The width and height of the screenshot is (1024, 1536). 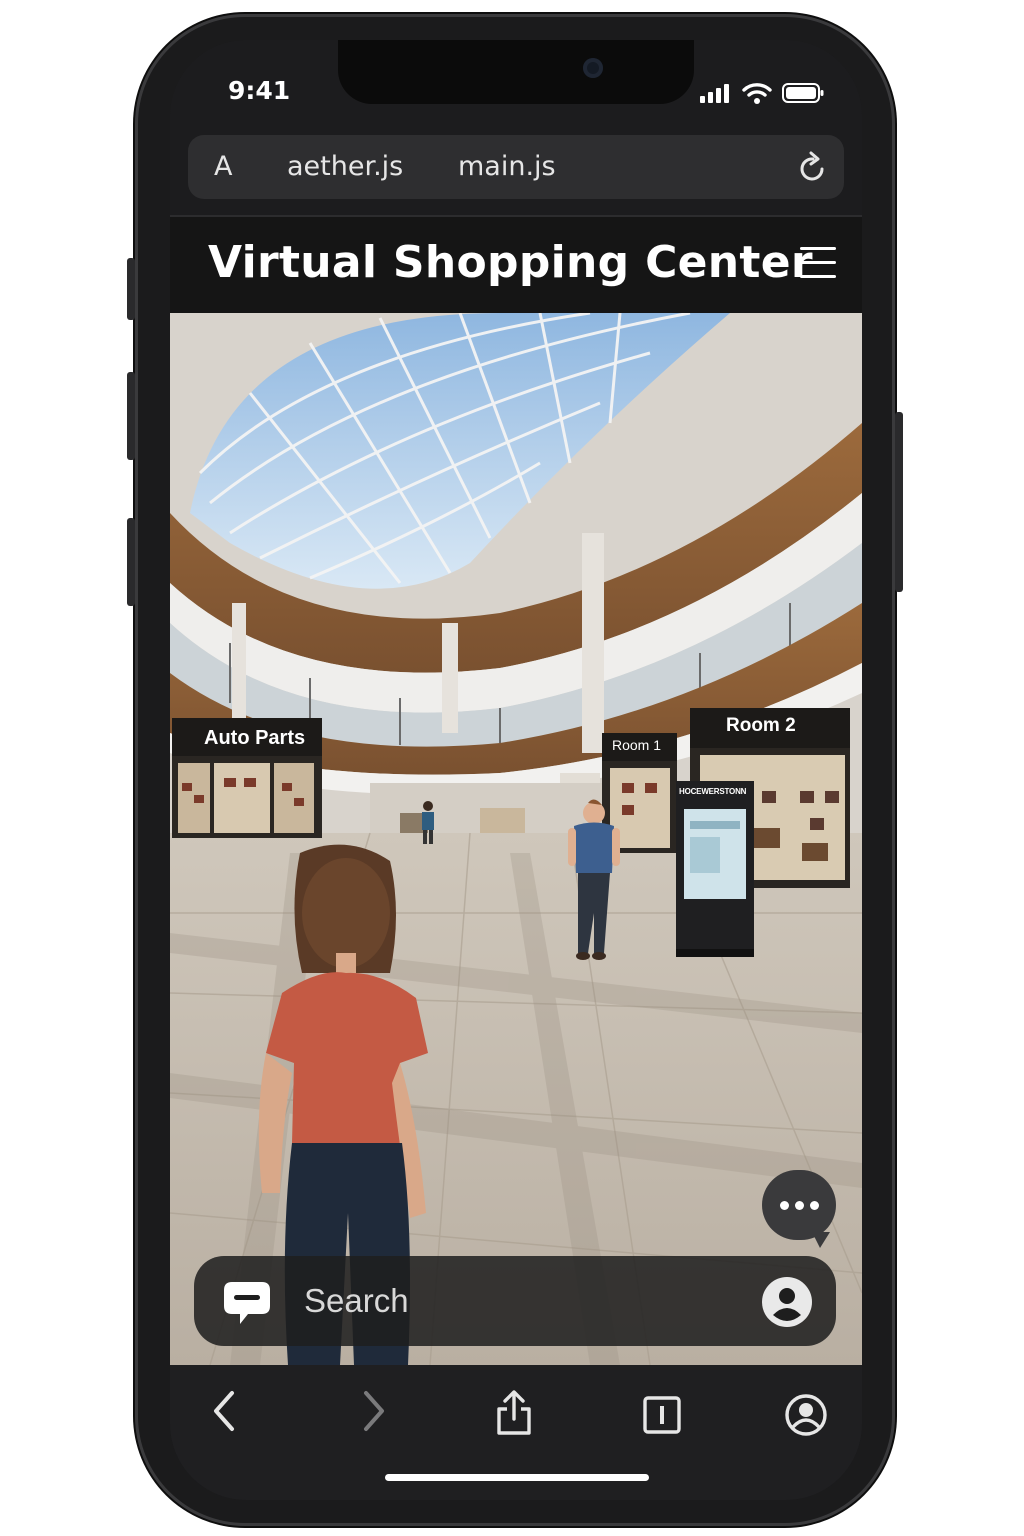 I want to click on tabs-icon, so click(x=662, y=1415).